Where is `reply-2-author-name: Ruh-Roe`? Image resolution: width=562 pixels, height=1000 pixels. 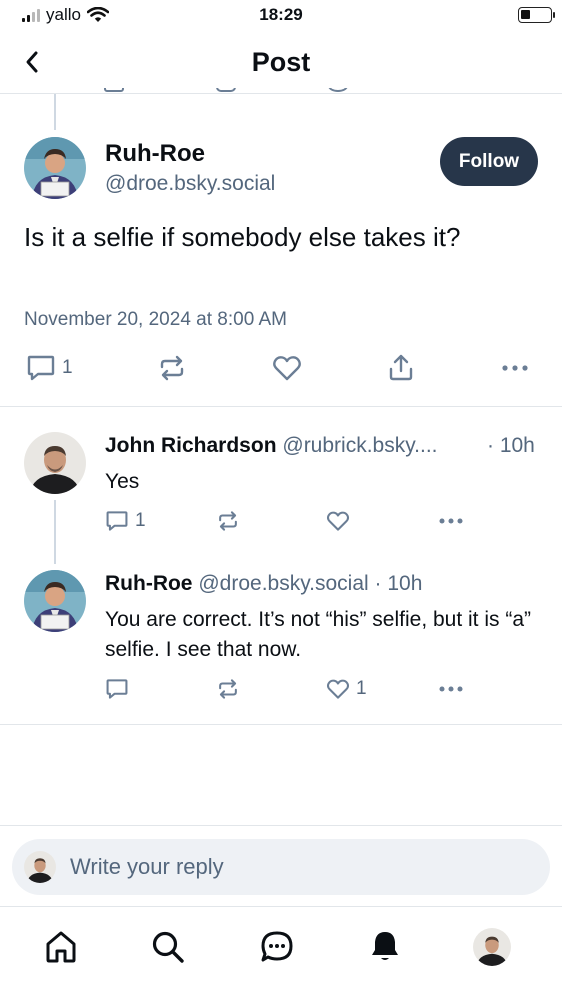 reply-2-author-name: Ruh-Roe is located at coordinates (149, 583).